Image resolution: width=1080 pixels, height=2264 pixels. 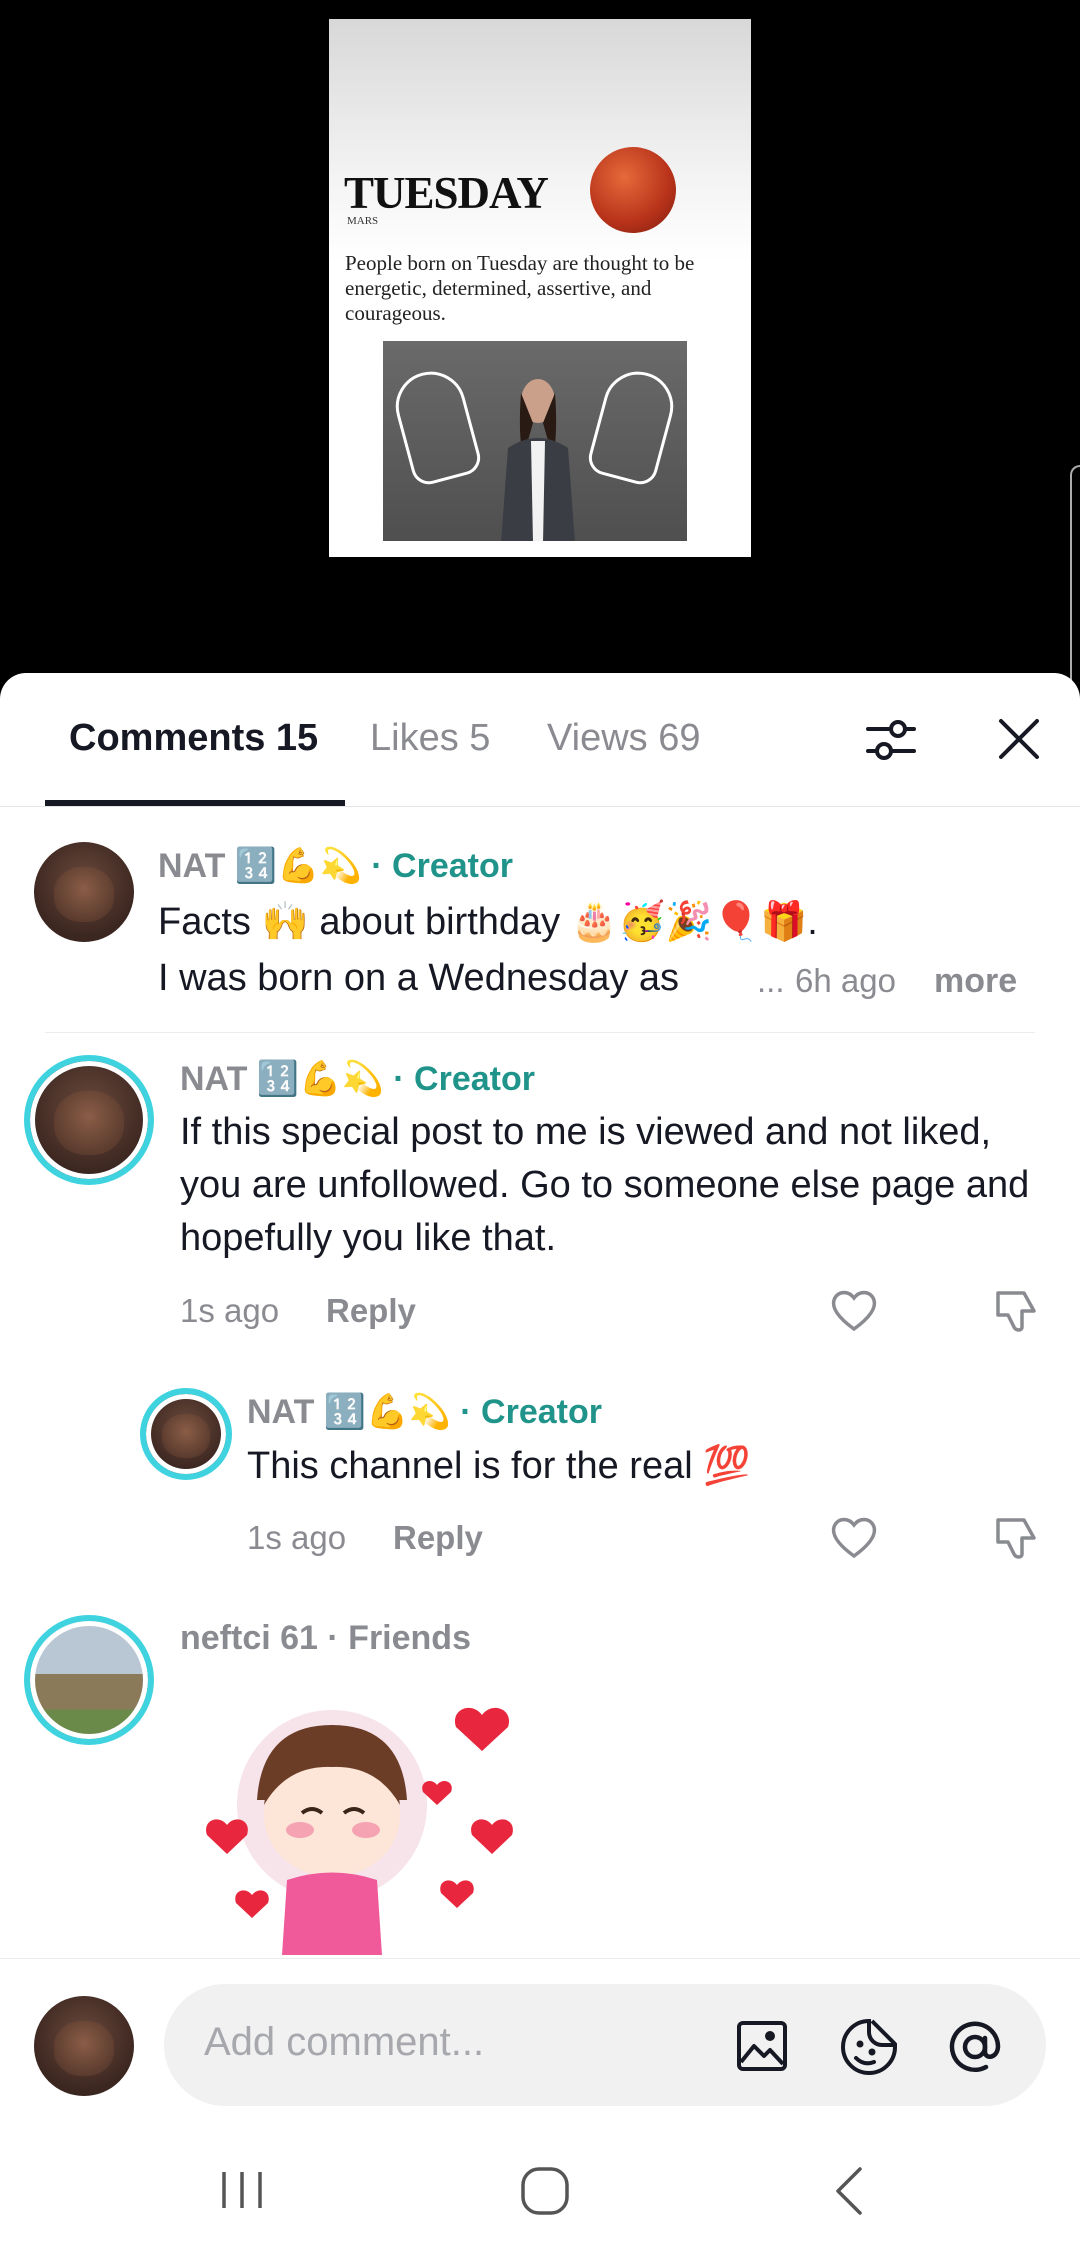 What do you see at coordinates (399, 1638) in the screenshot?
I see `friends-label: · Friends` at bounding box center [399, 1638].